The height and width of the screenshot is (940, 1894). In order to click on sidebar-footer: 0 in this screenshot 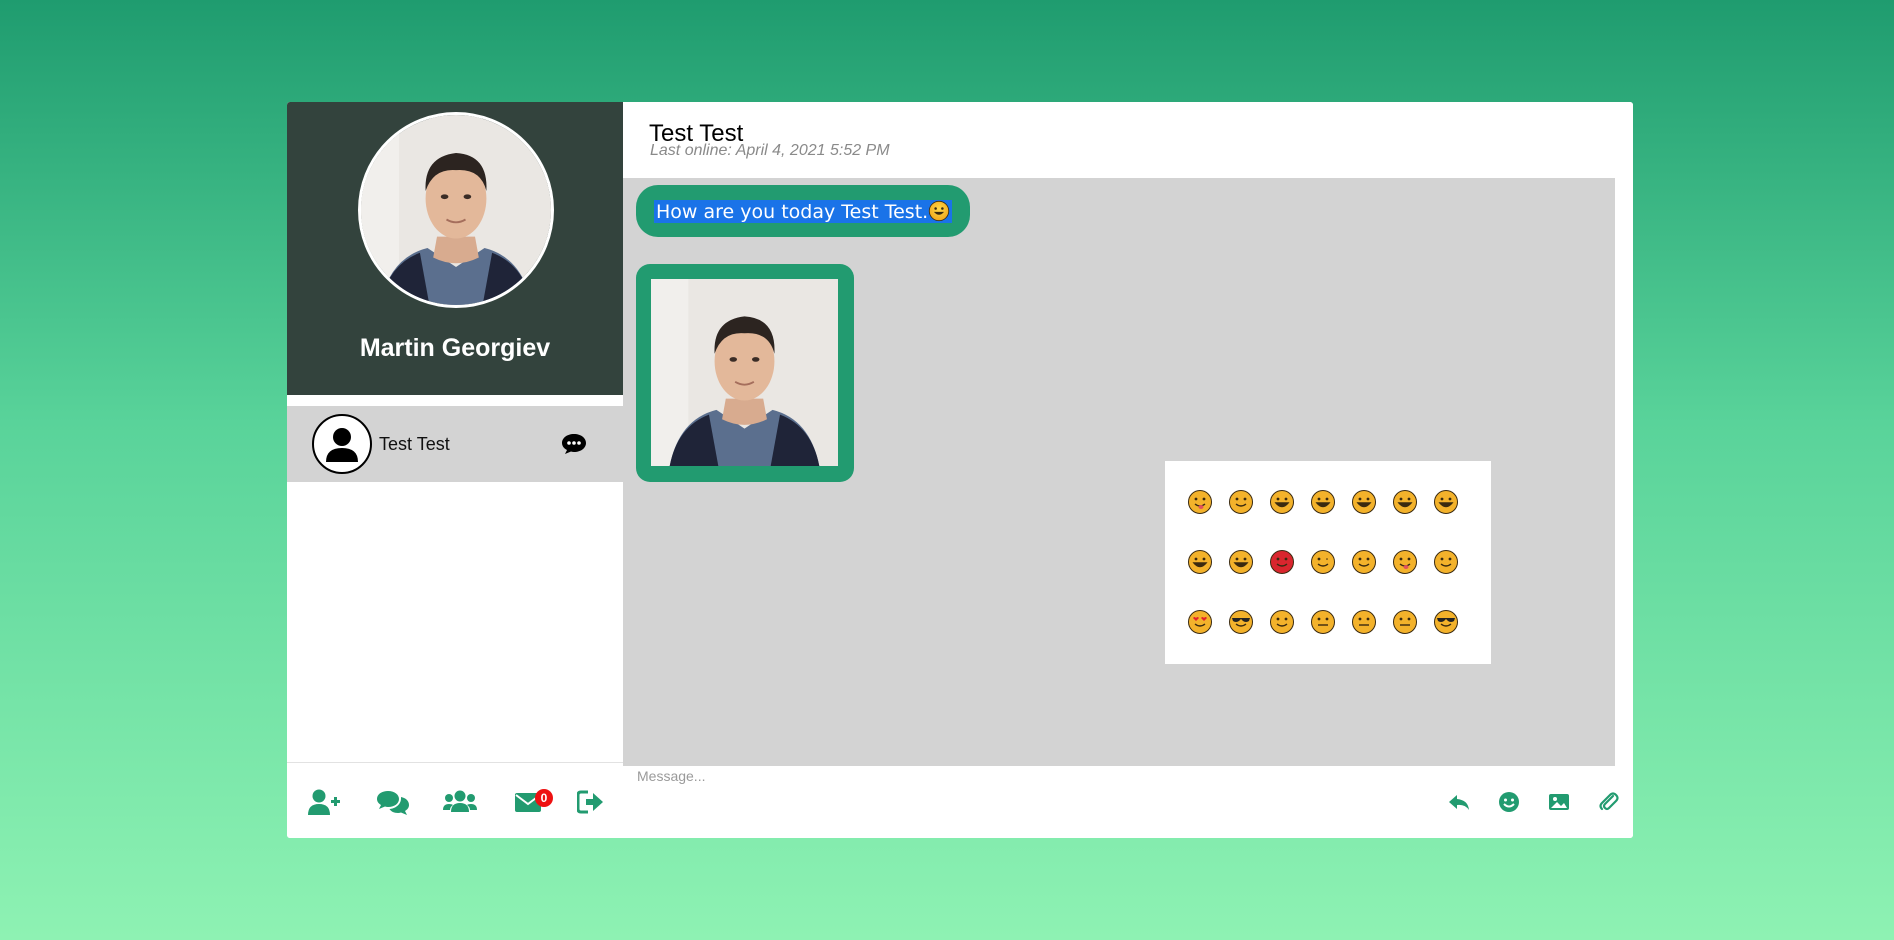, I will do `click(455, 800)`.